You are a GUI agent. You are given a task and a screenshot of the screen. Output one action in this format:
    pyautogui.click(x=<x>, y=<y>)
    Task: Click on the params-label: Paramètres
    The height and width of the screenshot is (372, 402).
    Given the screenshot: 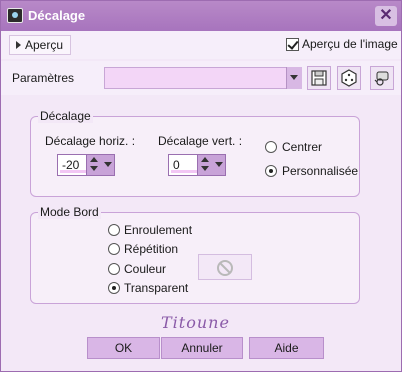 What is the action you would take?
    pyautogui.click(x=43, y=78)
    